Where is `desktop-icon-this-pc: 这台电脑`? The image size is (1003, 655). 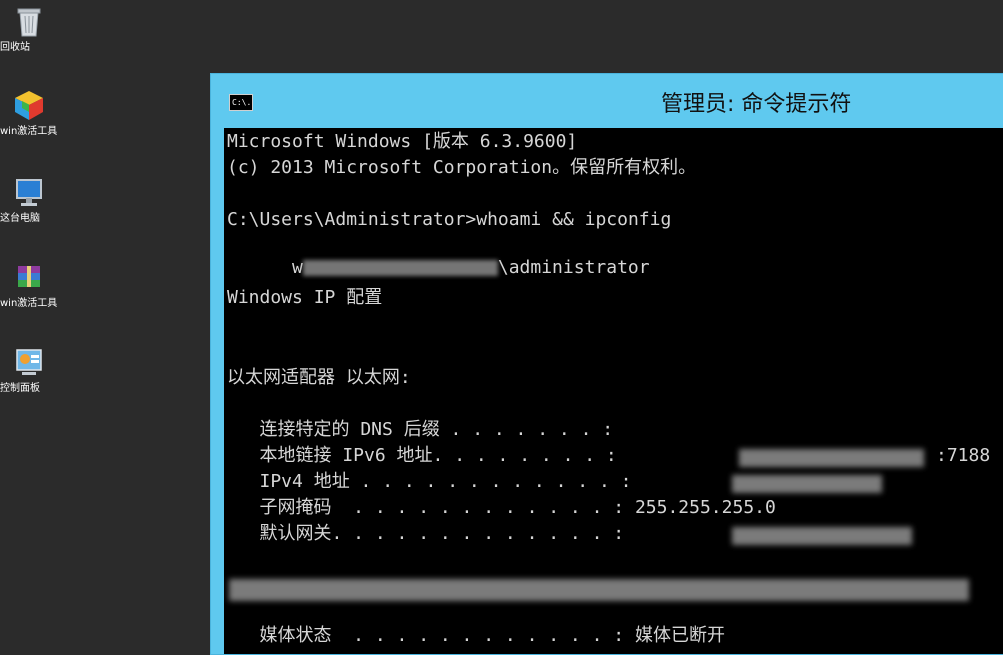 desktop-icon-this-pc: 这台电脑 is located at coordinates (29, 200).